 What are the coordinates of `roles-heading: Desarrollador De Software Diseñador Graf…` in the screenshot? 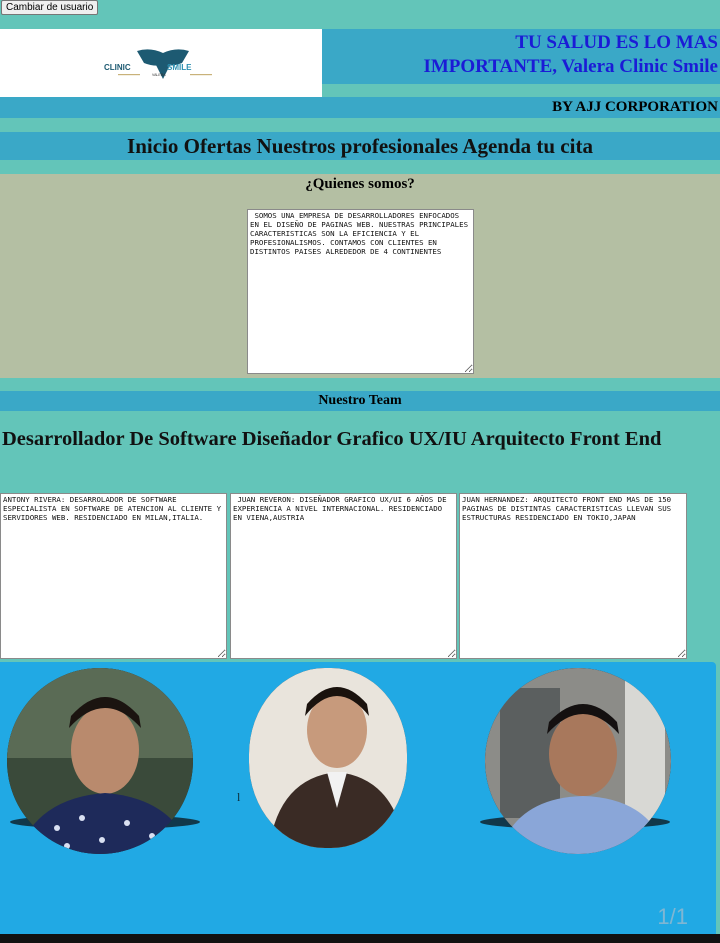 It's located at (332, 439).